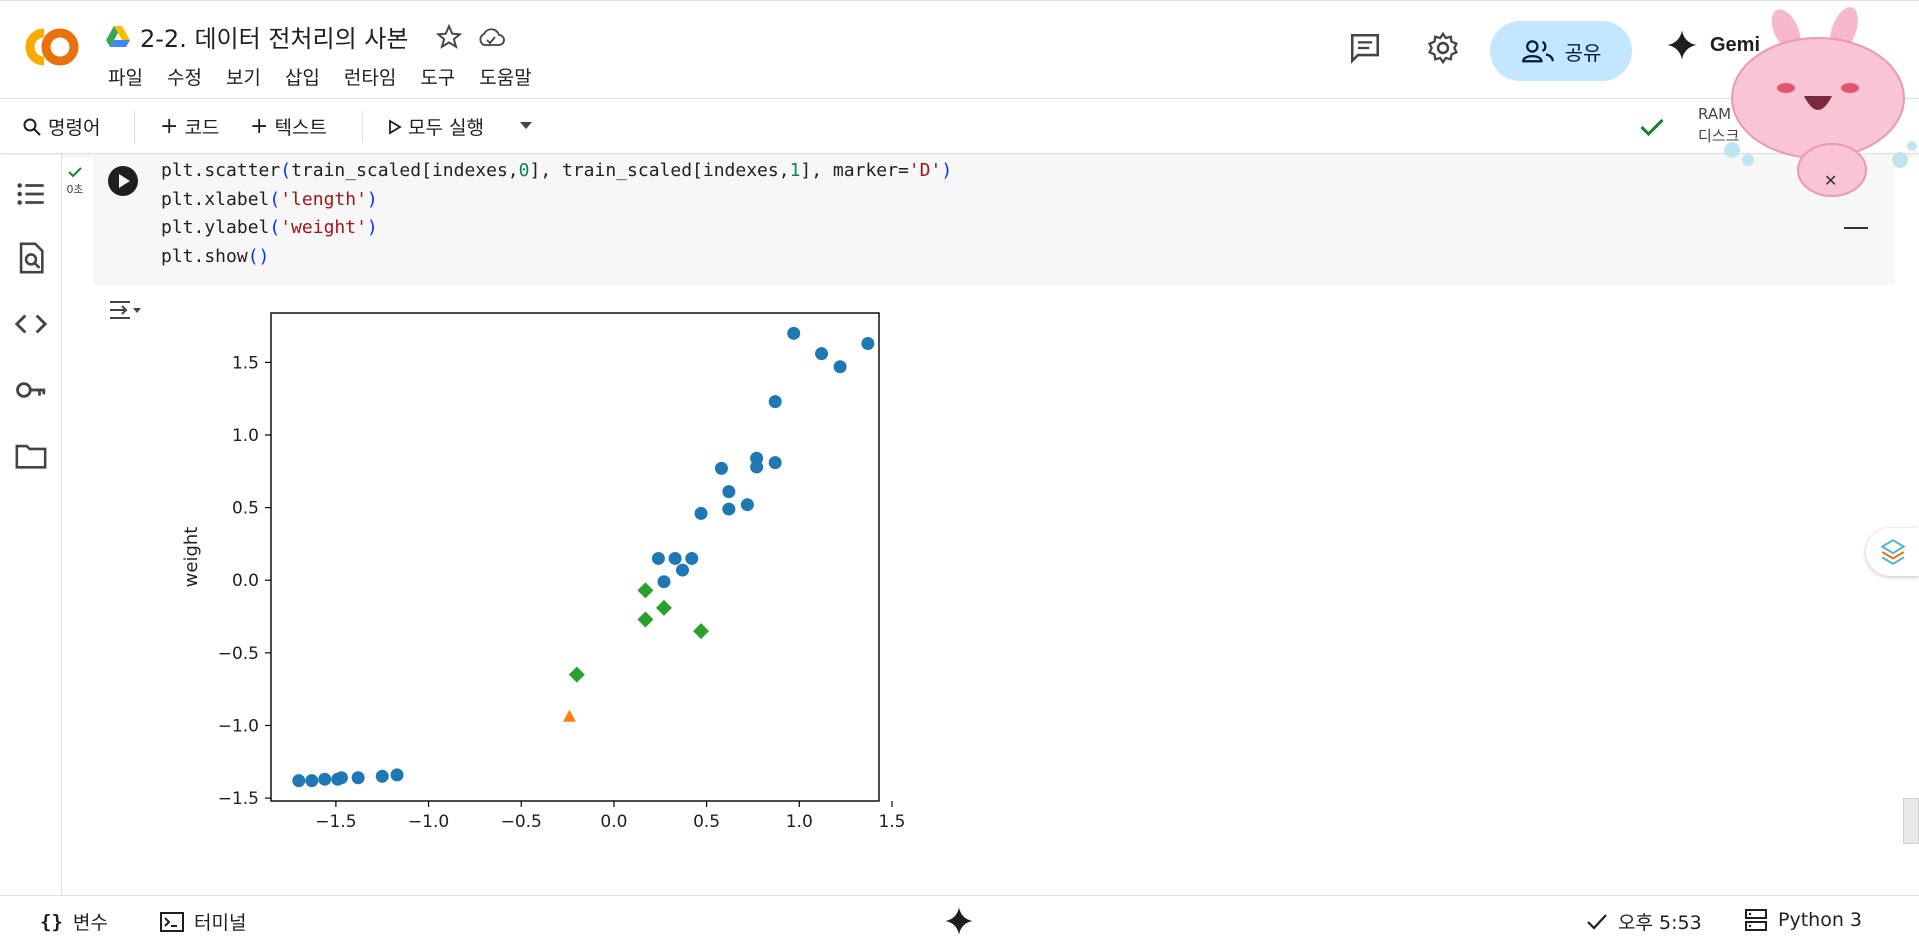 The height and width of the screenshot is (943, 1919). I want to click on menu-insert: 삽입, so click(302, 76).